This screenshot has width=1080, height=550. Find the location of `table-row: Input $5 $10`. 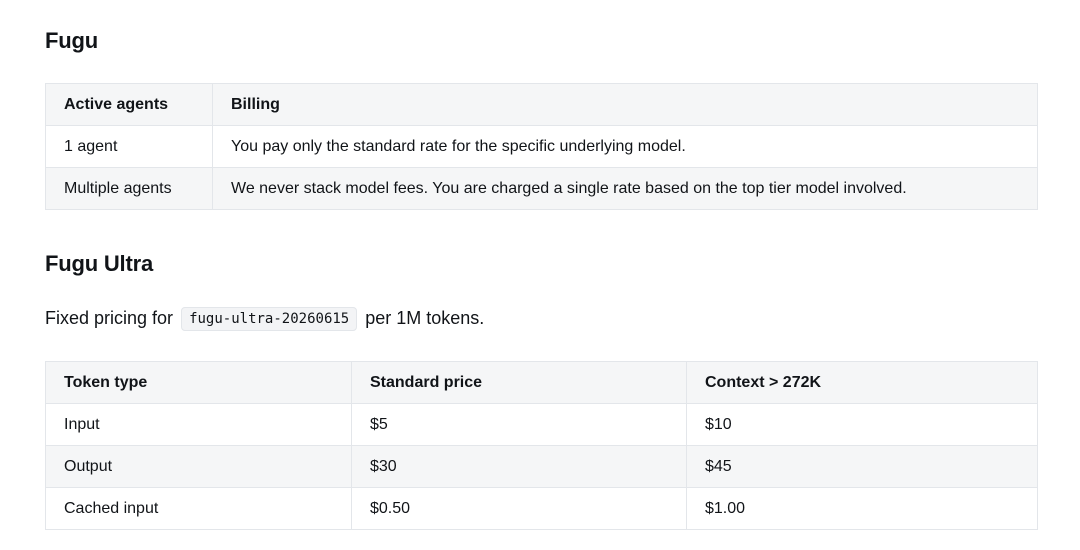

table-row: Input $5 $10 is located at coordinates (541, 424).